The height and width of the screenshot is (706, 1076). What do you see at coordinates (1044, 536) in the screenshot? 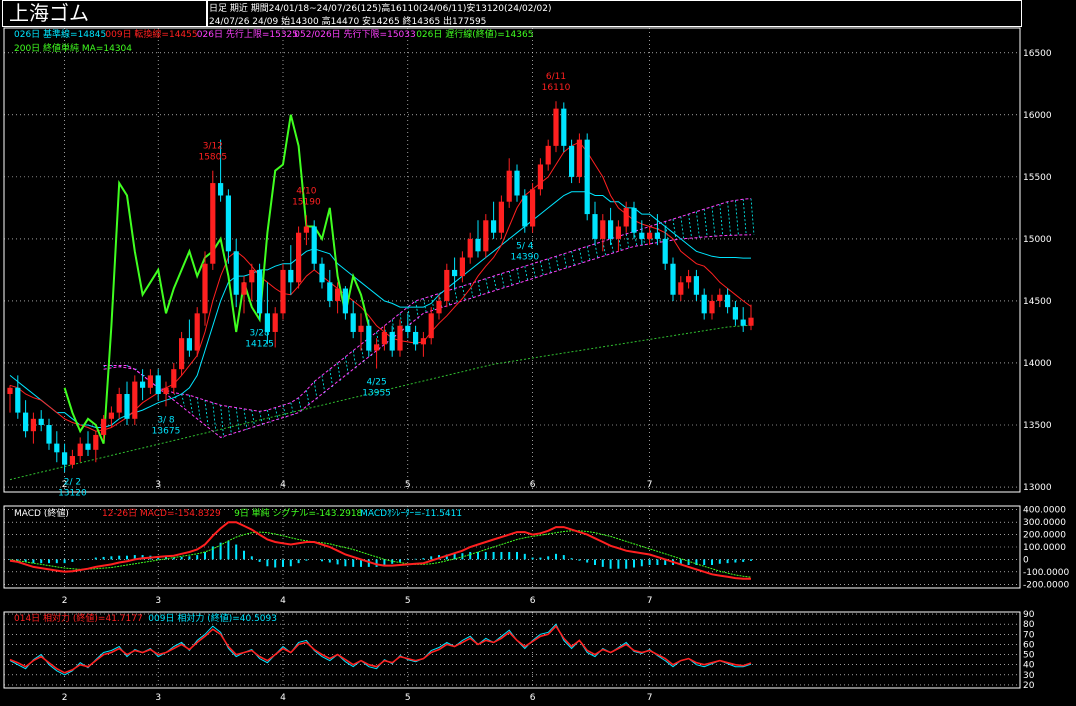
I see `macd-ytick-200: 200.0000` at bounding box center [1044, 536].